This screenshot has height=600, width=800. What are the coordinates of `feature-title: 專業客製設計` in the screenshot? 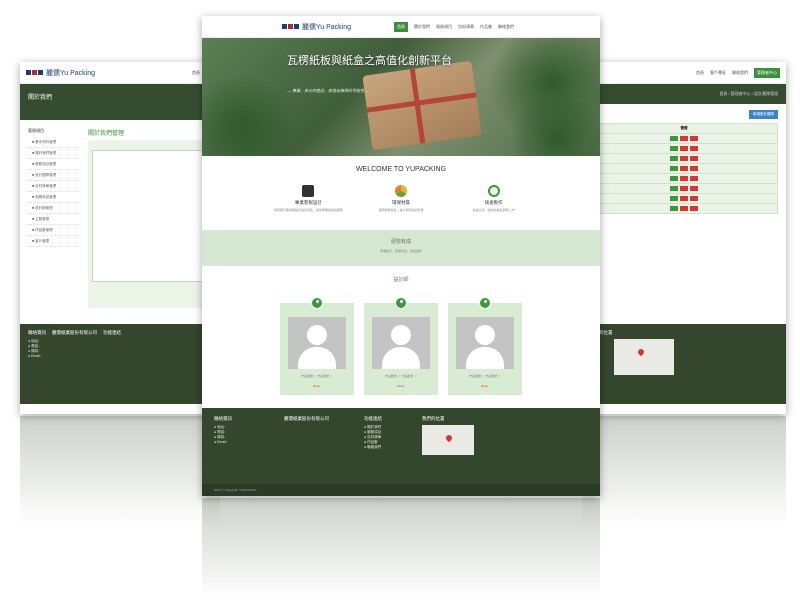 It's located at (308, 202).